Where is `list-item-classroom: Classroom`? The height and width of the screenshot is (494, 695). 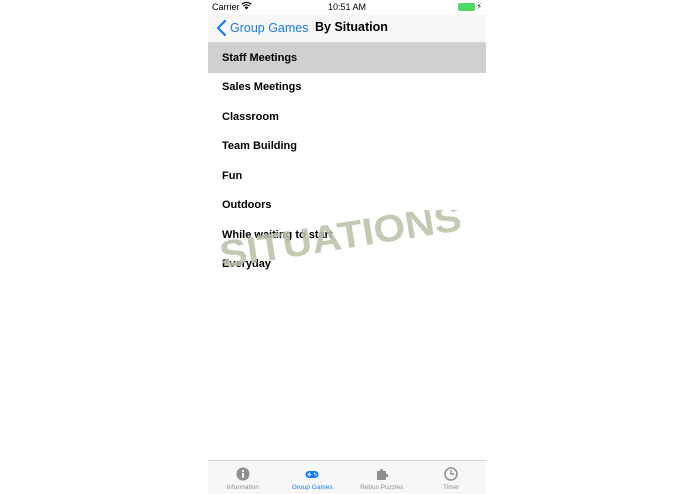 list-item-classroom: Classroom is located at coordinates (347, 117).